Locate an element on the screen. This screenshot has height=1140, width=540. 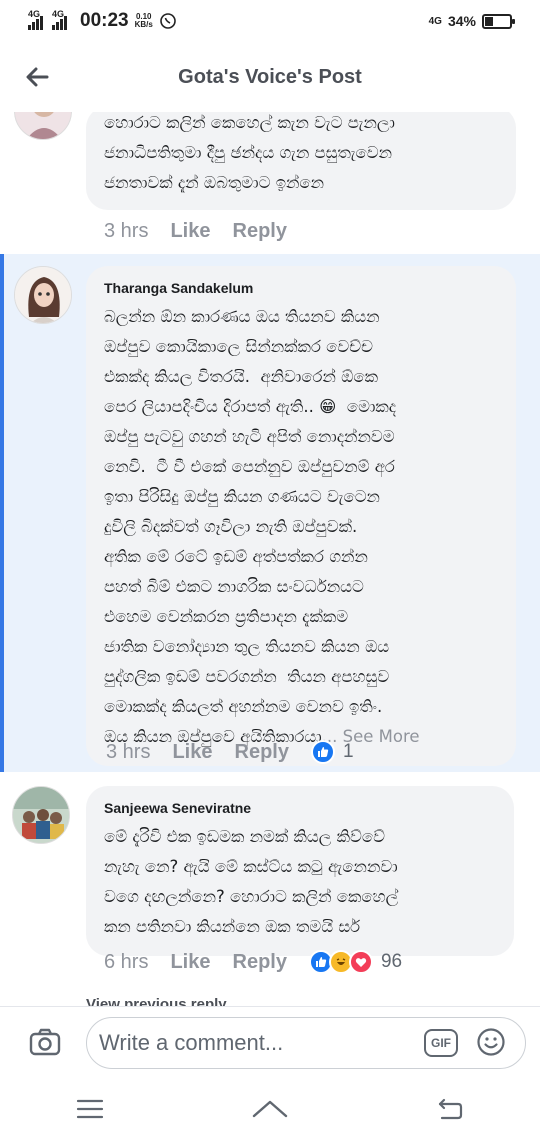
back-button is located at coordinates (37, 77).